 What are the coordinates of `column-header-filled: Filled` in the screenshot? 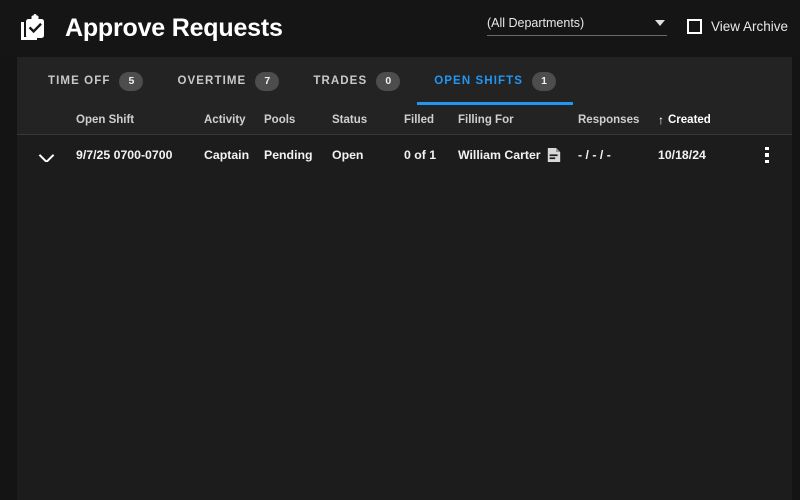 It's located at (431, 120).